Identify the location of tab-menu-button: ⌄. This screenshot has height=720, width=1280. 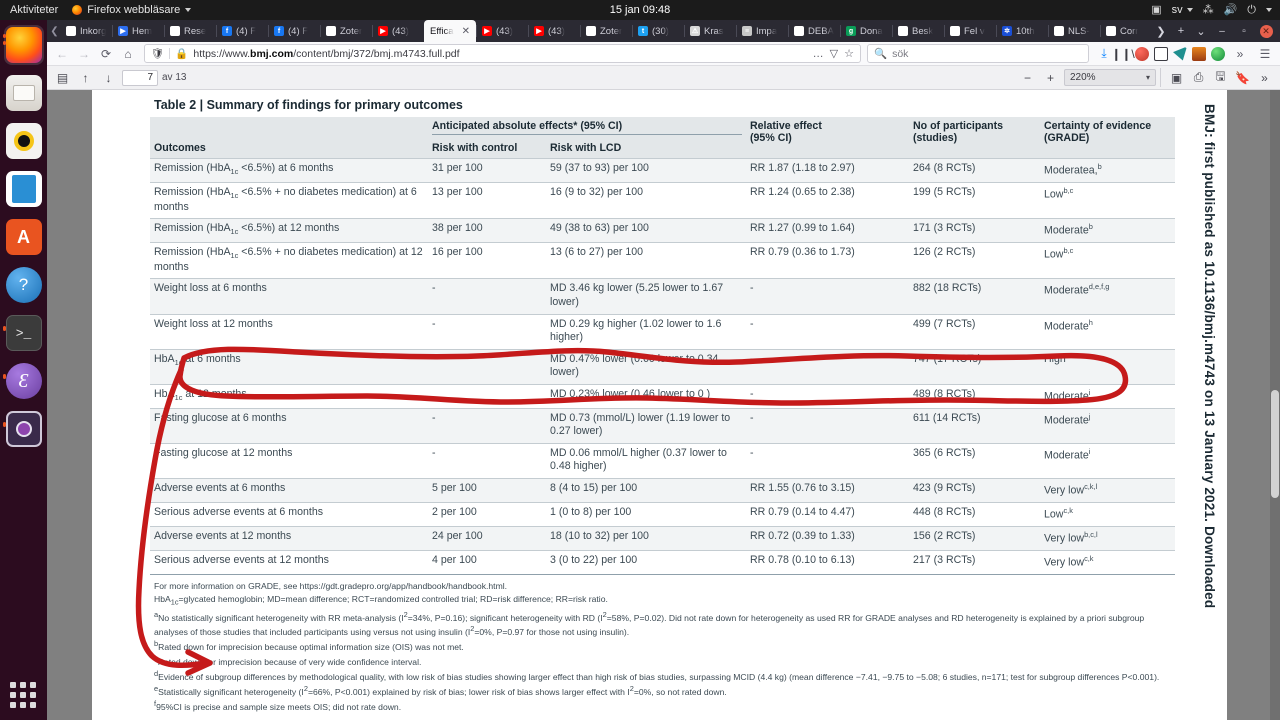
(1201, 31).